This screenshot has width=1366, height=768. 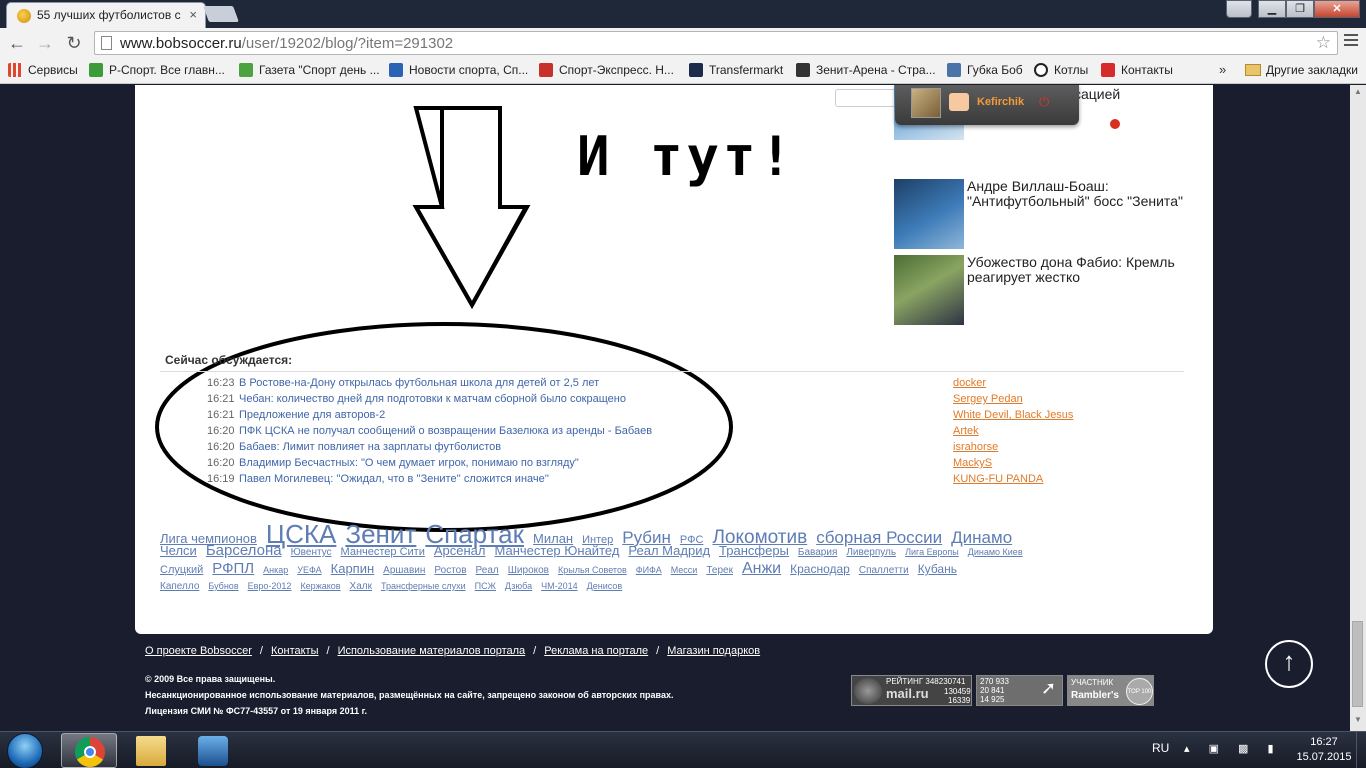 What do you see at coordinates (213, 750) in the screenshot?
I see `taskbar-app` at bounding box center [213, 750].